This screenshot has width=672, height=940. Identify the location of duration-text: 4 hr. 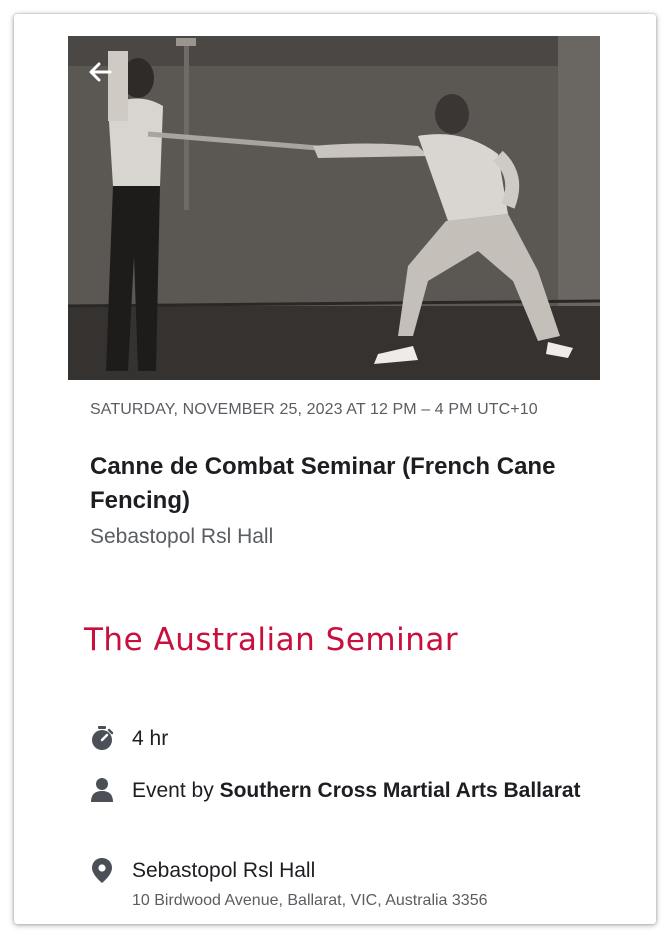
(150, 738).